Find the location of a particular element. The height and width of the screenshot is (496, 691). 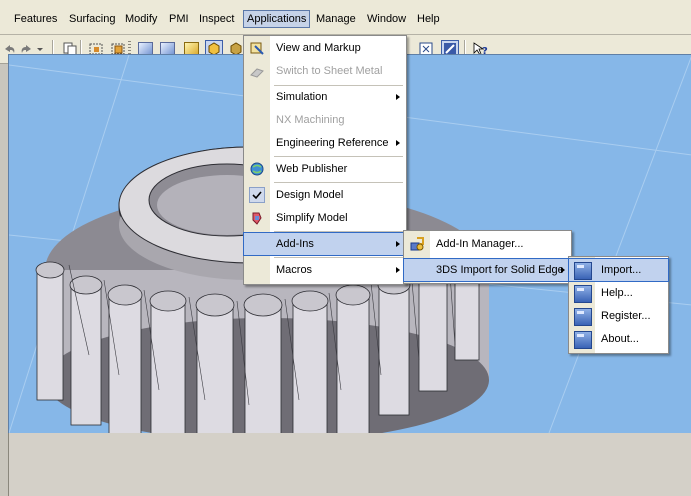

menu-item-macros: Macros is located at coordinates (325, 270).